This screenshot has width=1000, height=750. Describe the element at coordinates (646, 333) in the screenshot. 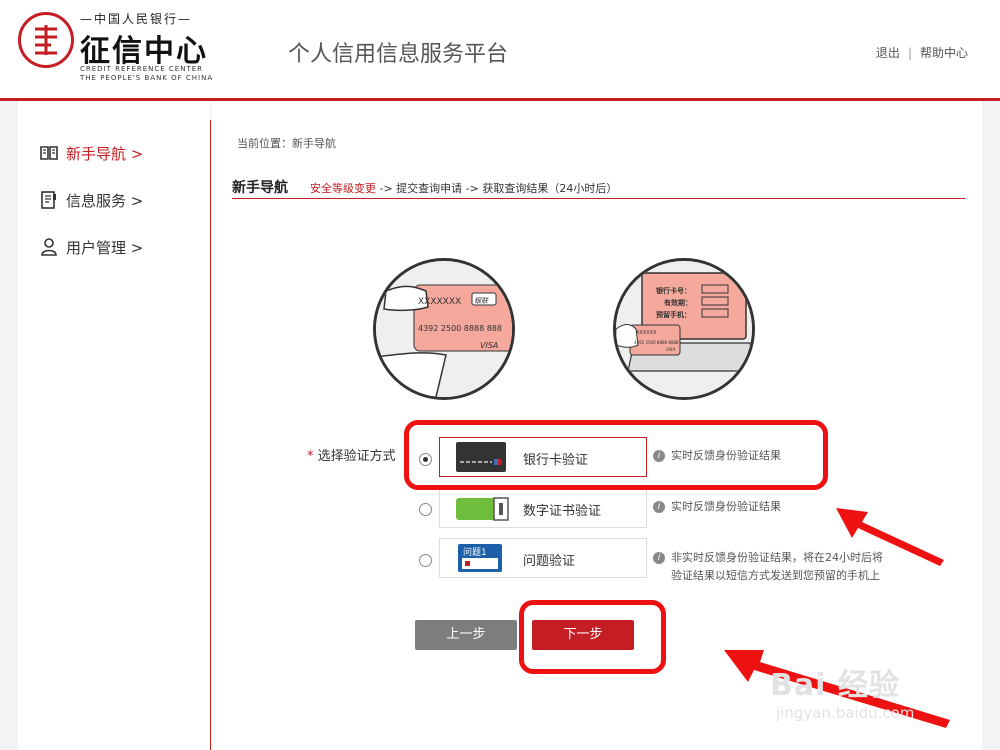

I see `mini-card-number-short: XXXXXX` at that location.